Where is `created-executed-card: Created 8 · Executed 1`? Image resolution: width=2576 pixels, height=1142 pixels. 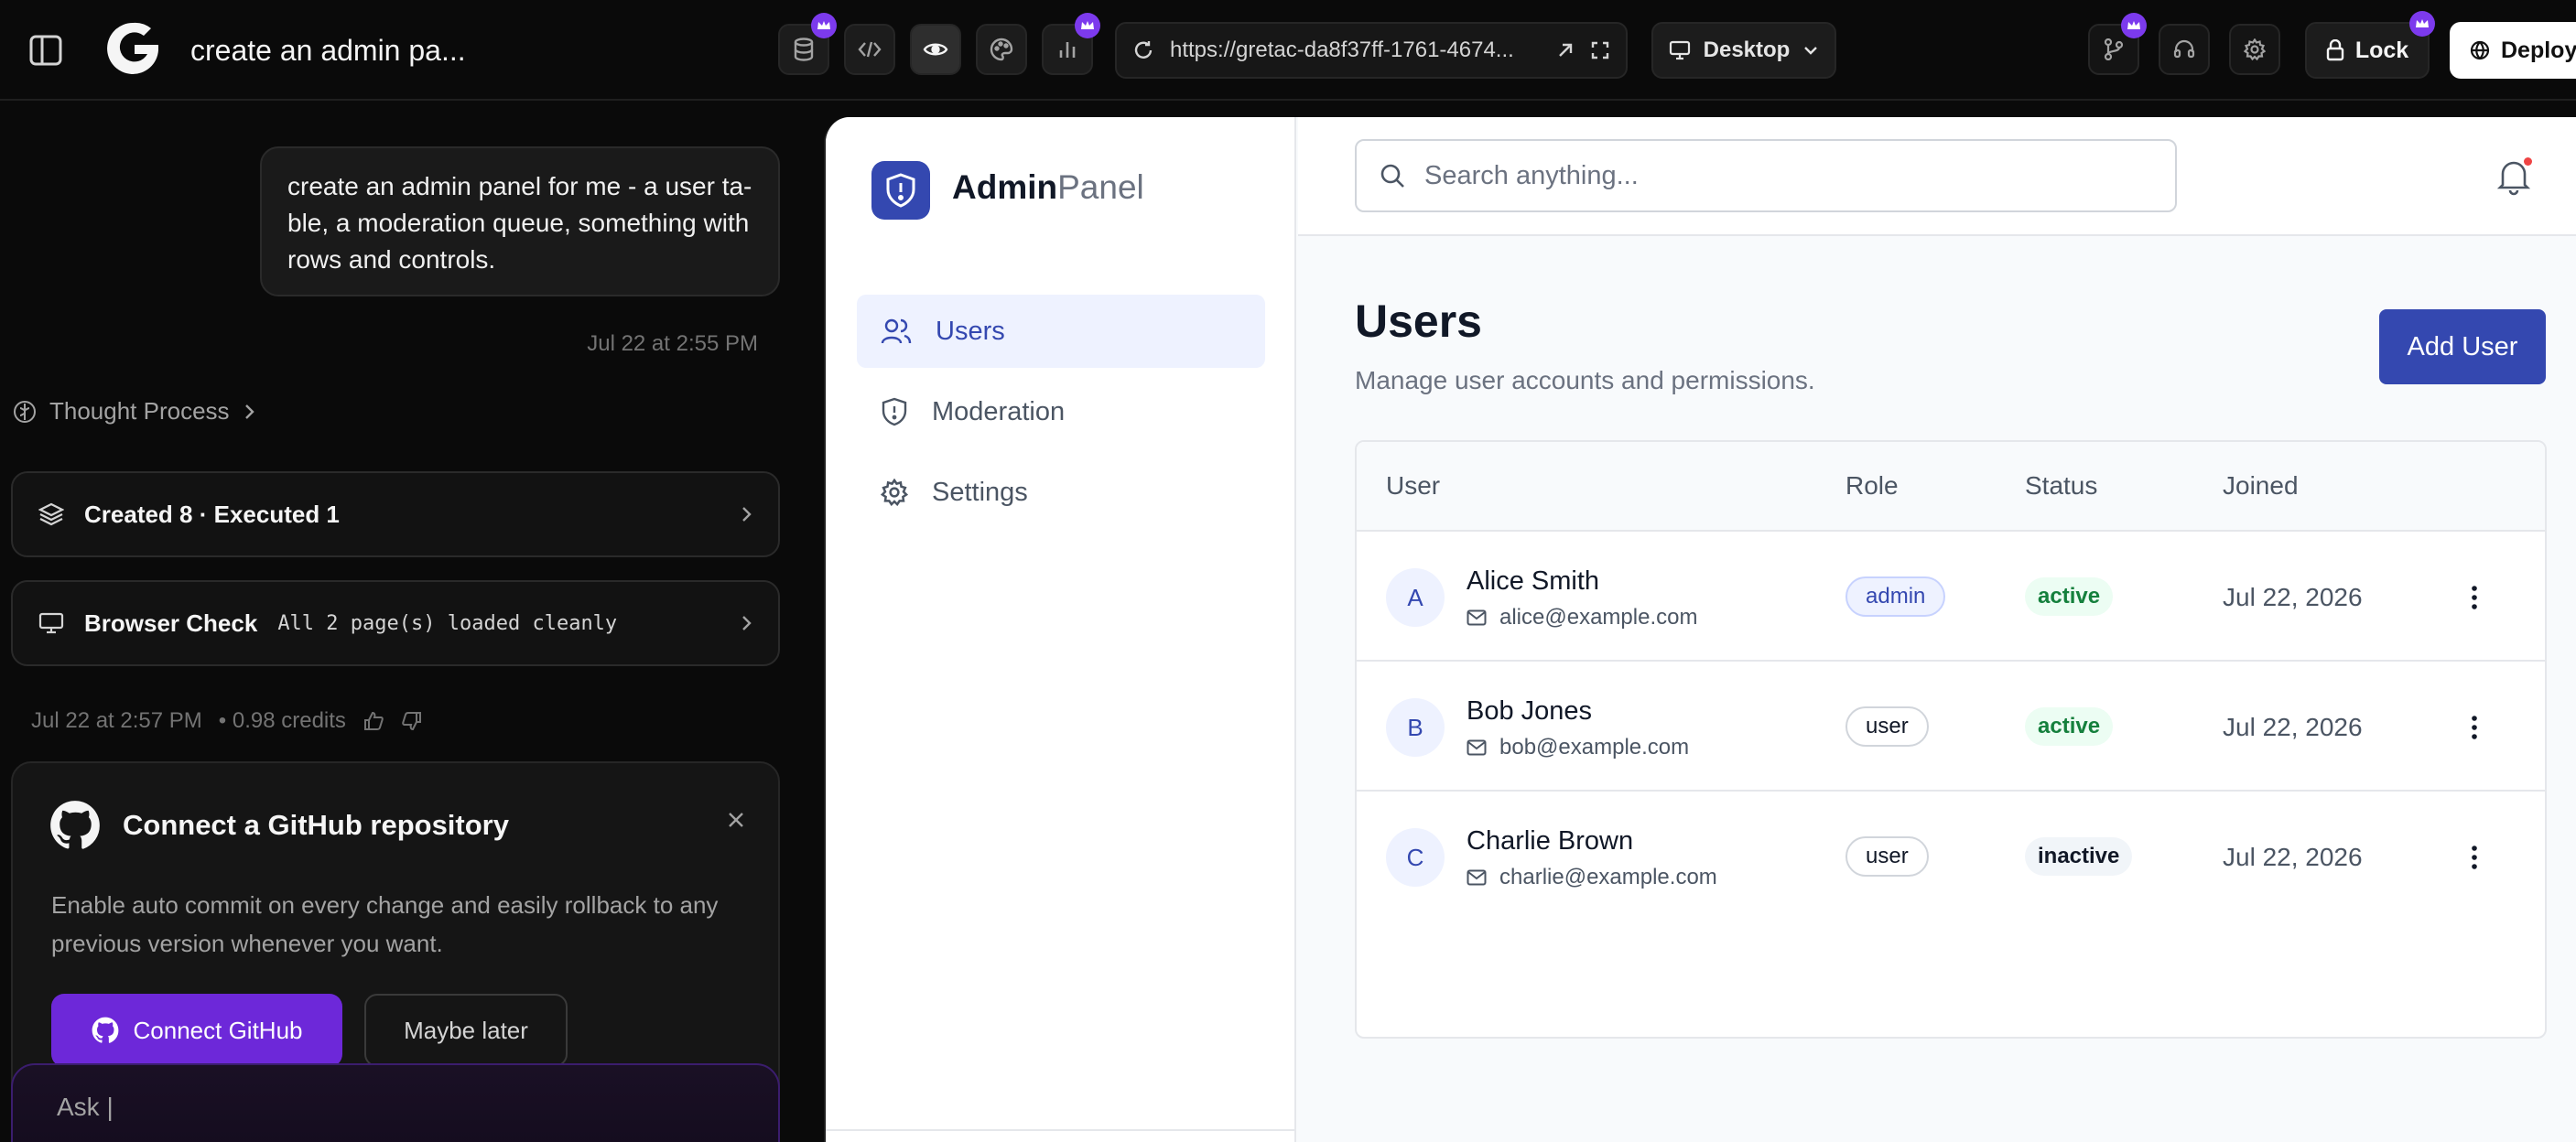
created-executed-card: Created 8 · Executed 1 is located at coordinates (396, 514).